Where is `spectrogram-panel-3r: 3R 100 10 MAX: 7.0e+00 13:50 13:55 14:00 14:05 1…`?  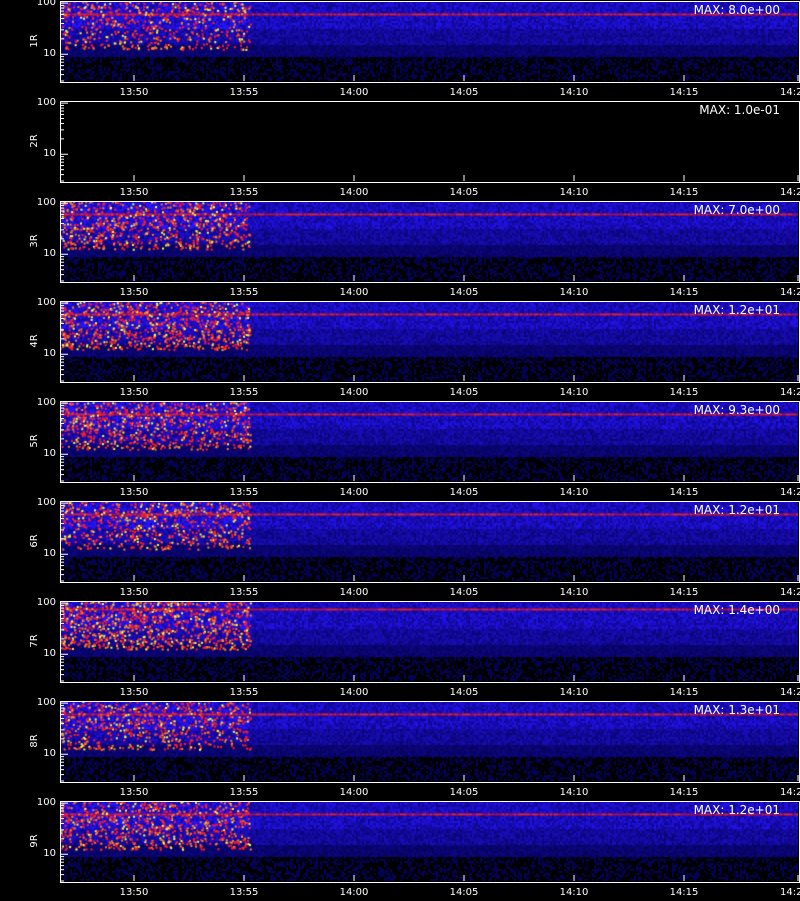 spectrogram-panel-3r: 3R 100 10 MAX: 7.0e+00 13:50 13:55 14:00 14:05 1… is located at coordinates (400, 249).